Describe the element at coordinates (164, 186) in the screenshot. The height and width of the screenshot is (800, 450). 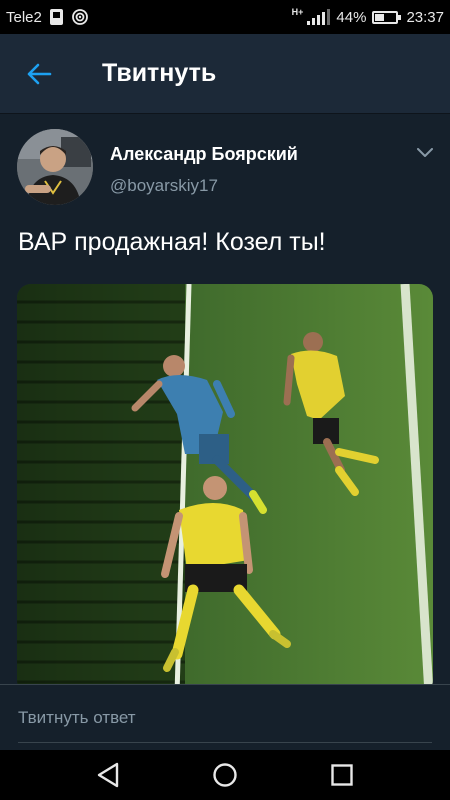
I see `author-handle: @boyarskiy17` at that location.